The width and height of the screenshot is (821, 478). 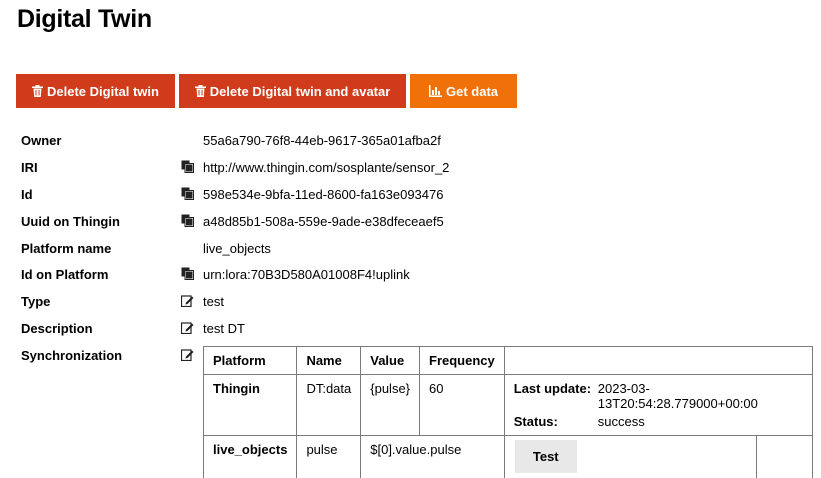 What do you see at coordinates (390, 360) in the screenshot?
I see `column-header-value: Value` at bounding box center [390, 360].